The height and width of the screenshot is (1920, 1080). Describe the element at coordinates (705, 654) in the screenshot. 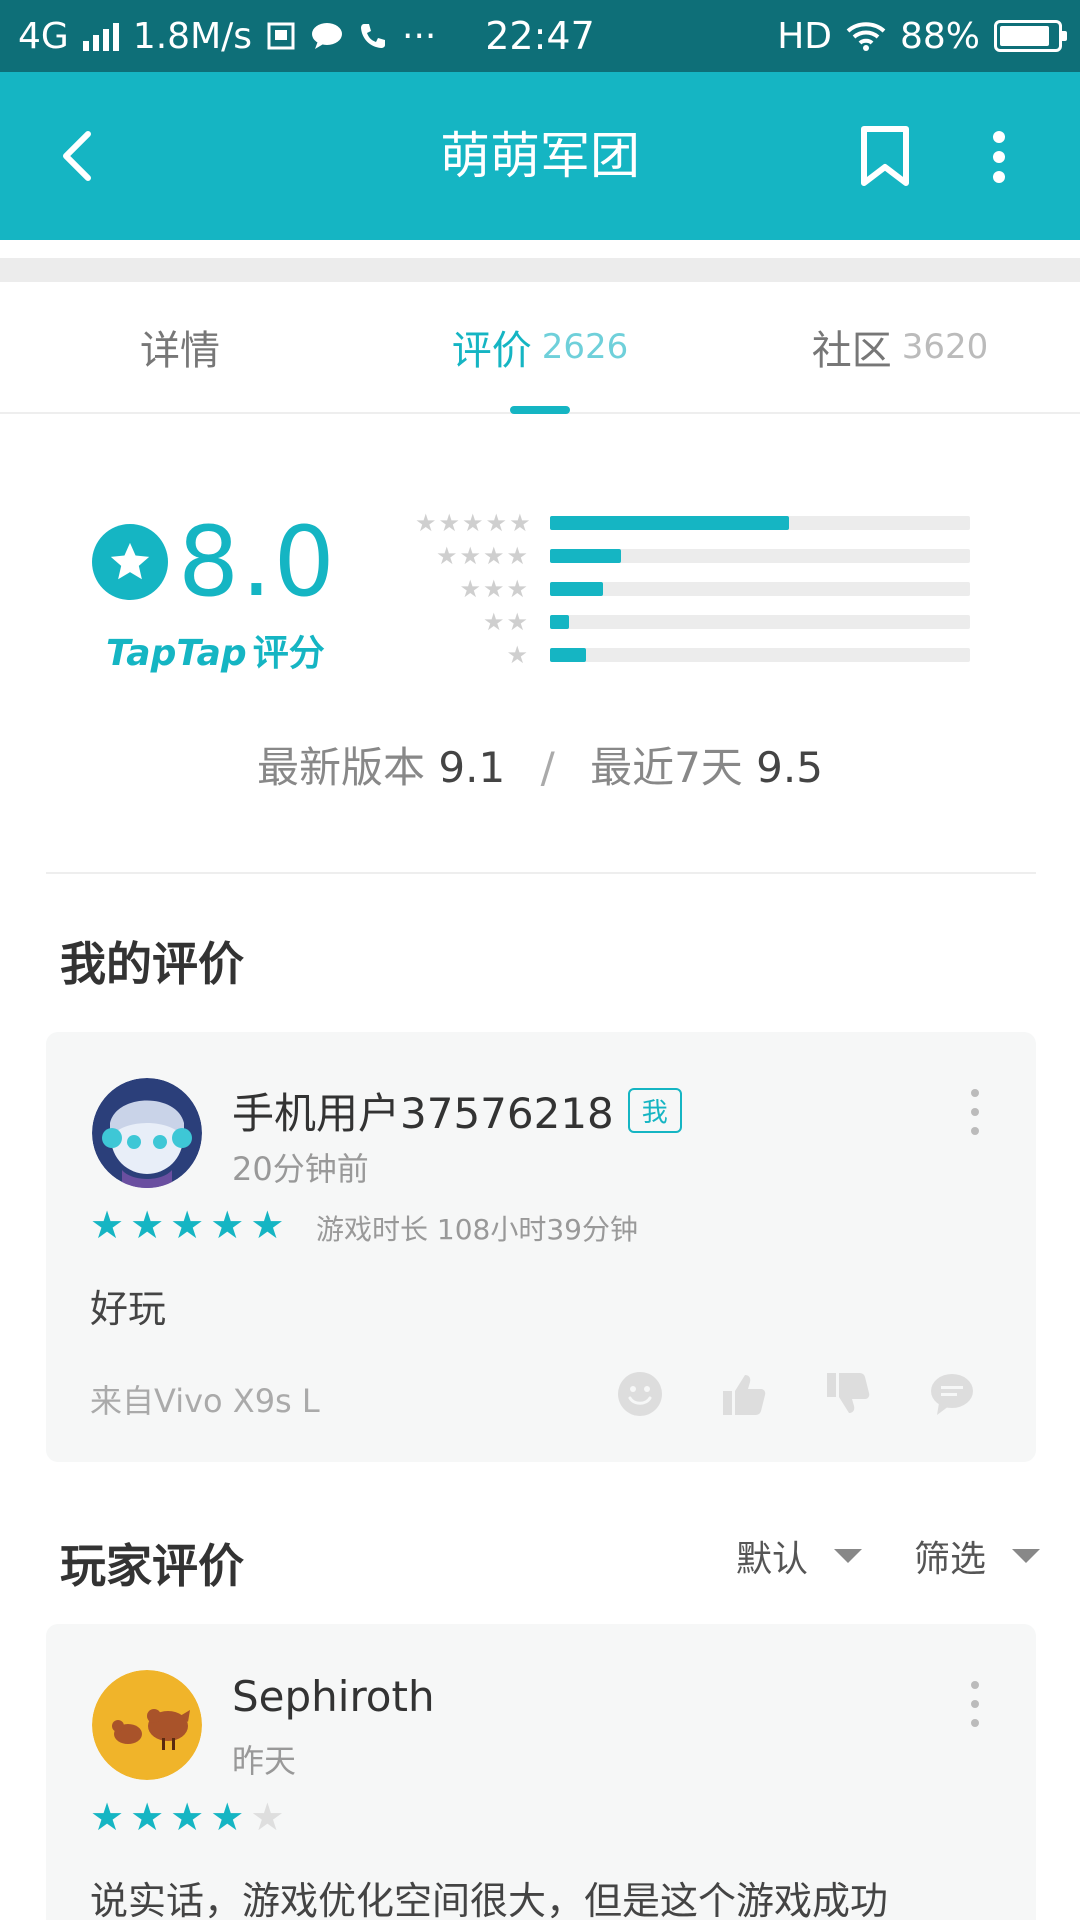

I see `rating-bar-1: ★` at that location.